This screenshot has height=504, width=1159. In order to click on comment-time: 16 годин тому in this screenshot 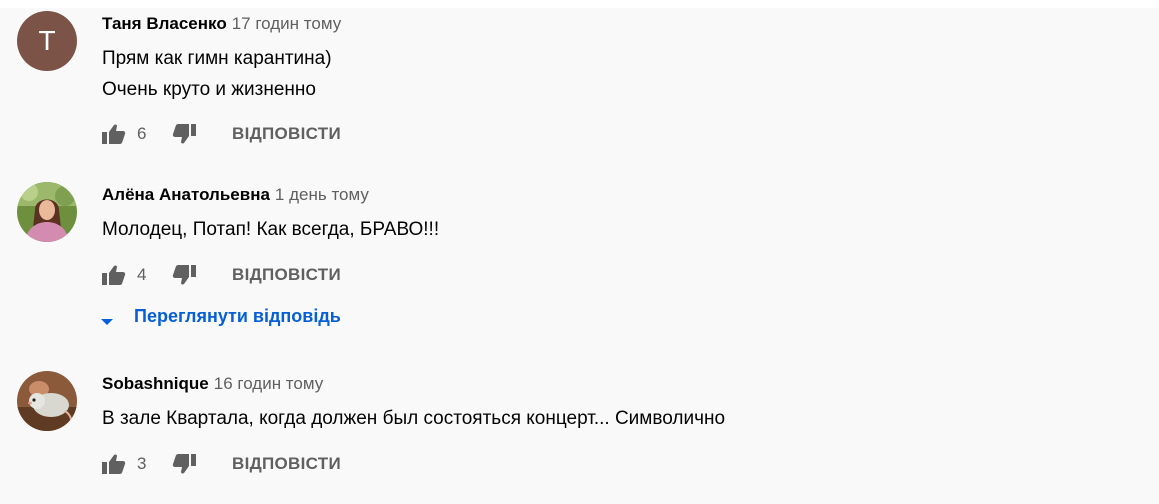, I will do `click(269, 383)`.